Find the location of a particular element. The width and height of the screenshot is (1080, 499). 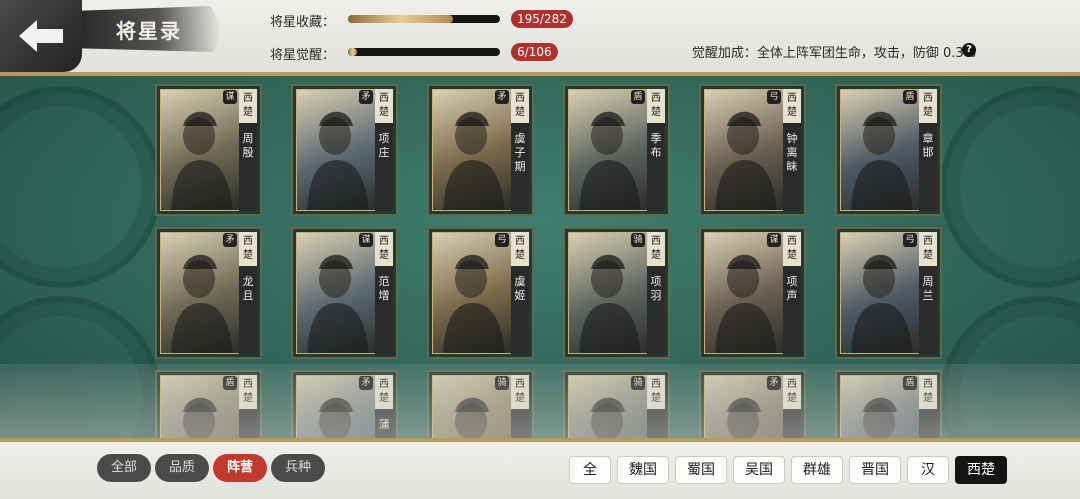

question-icon: ? is located at coordinates (969, 50).